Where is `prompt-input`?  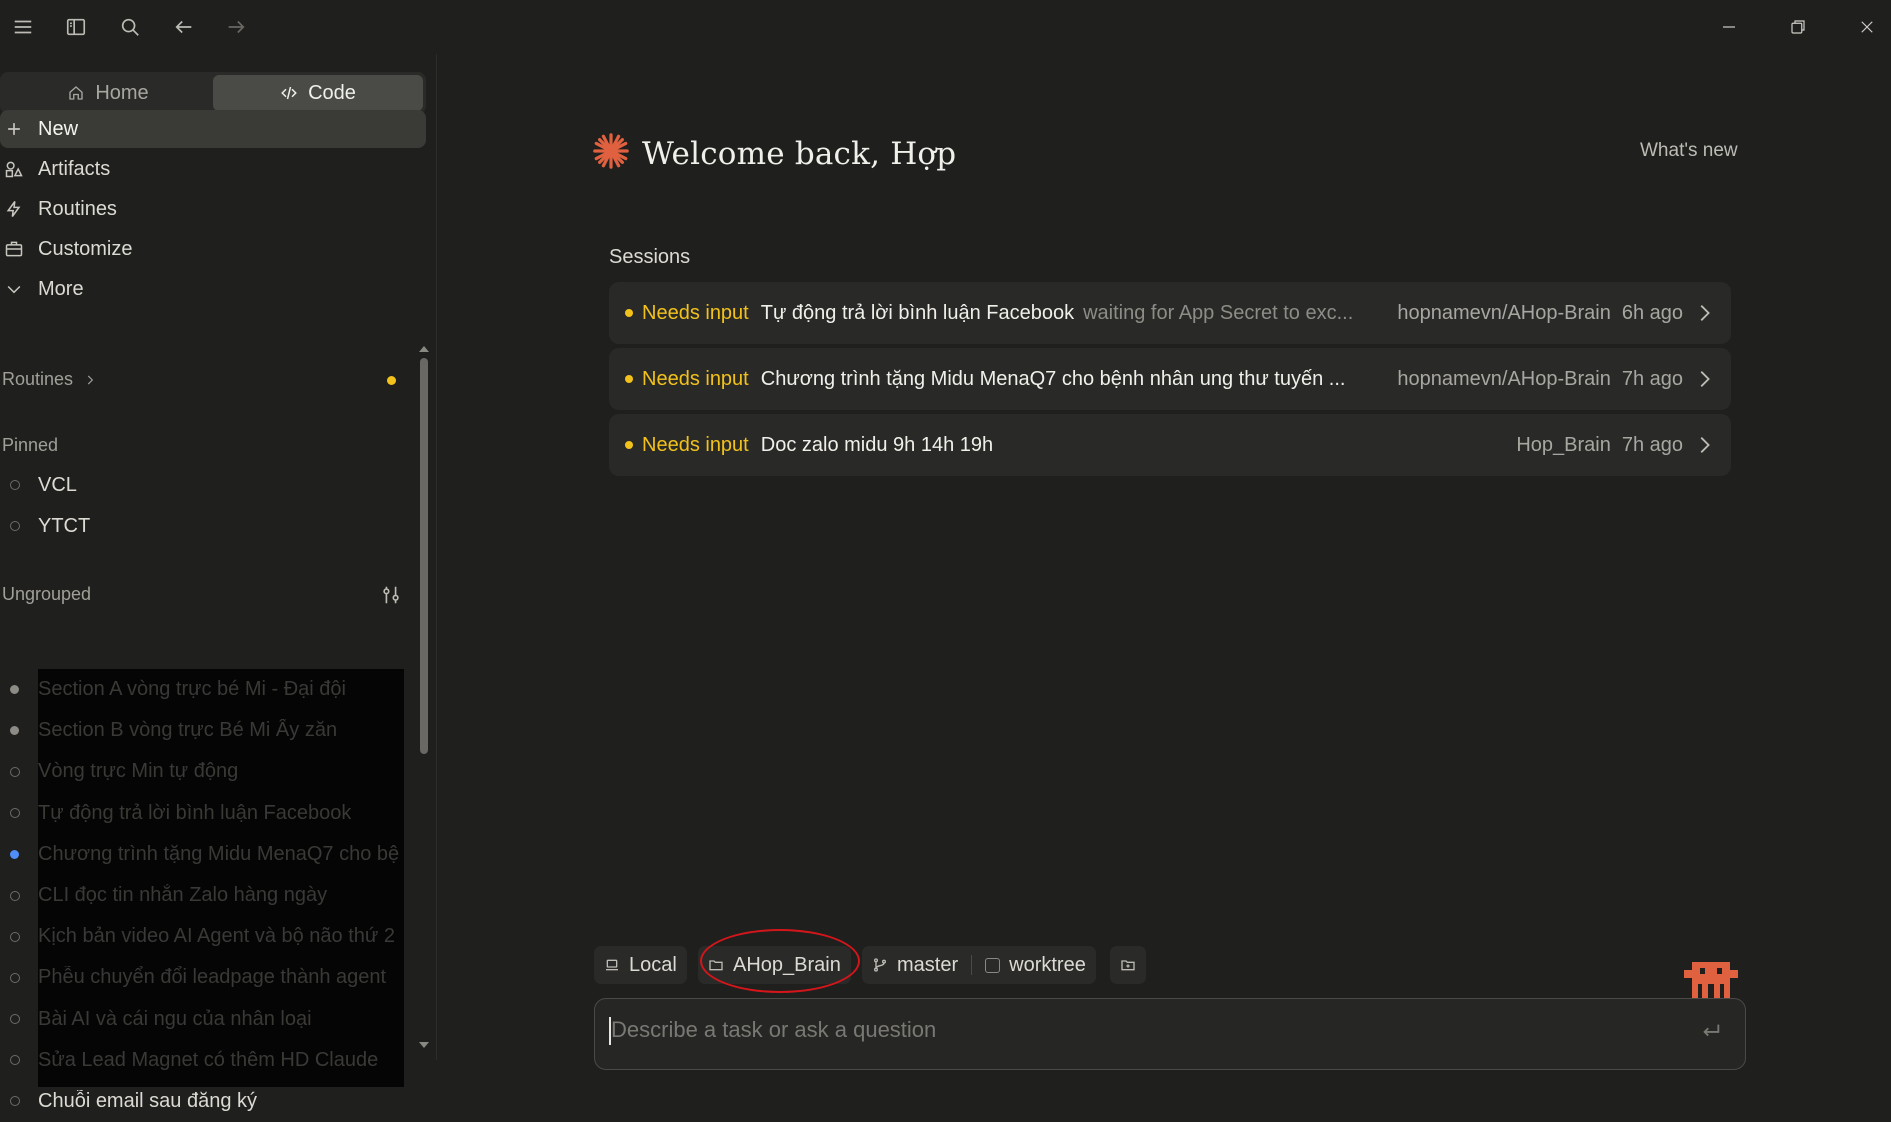 prompt-input is located at coordinates (1139, 1030).